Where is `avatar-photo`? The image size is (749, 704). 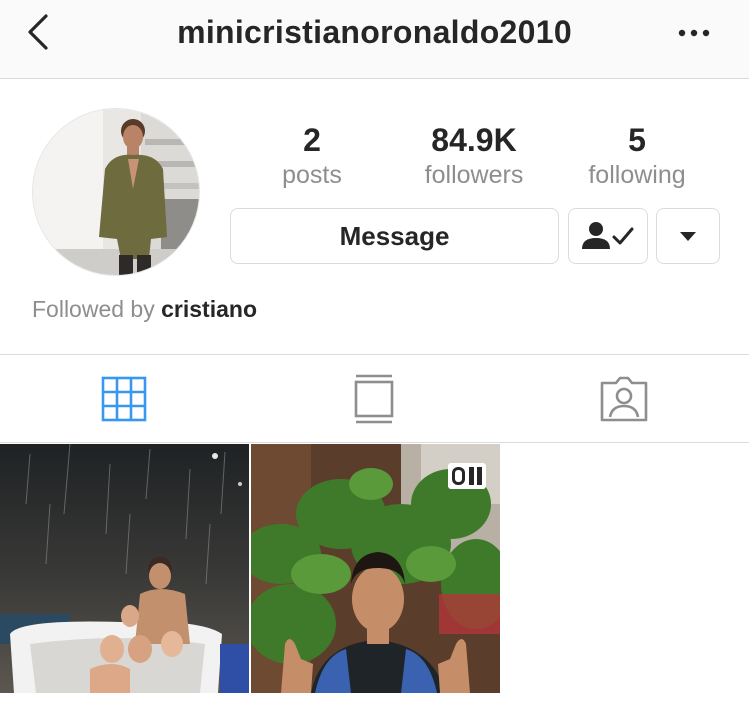
avatar-photo is located at coordinates (116, 192).